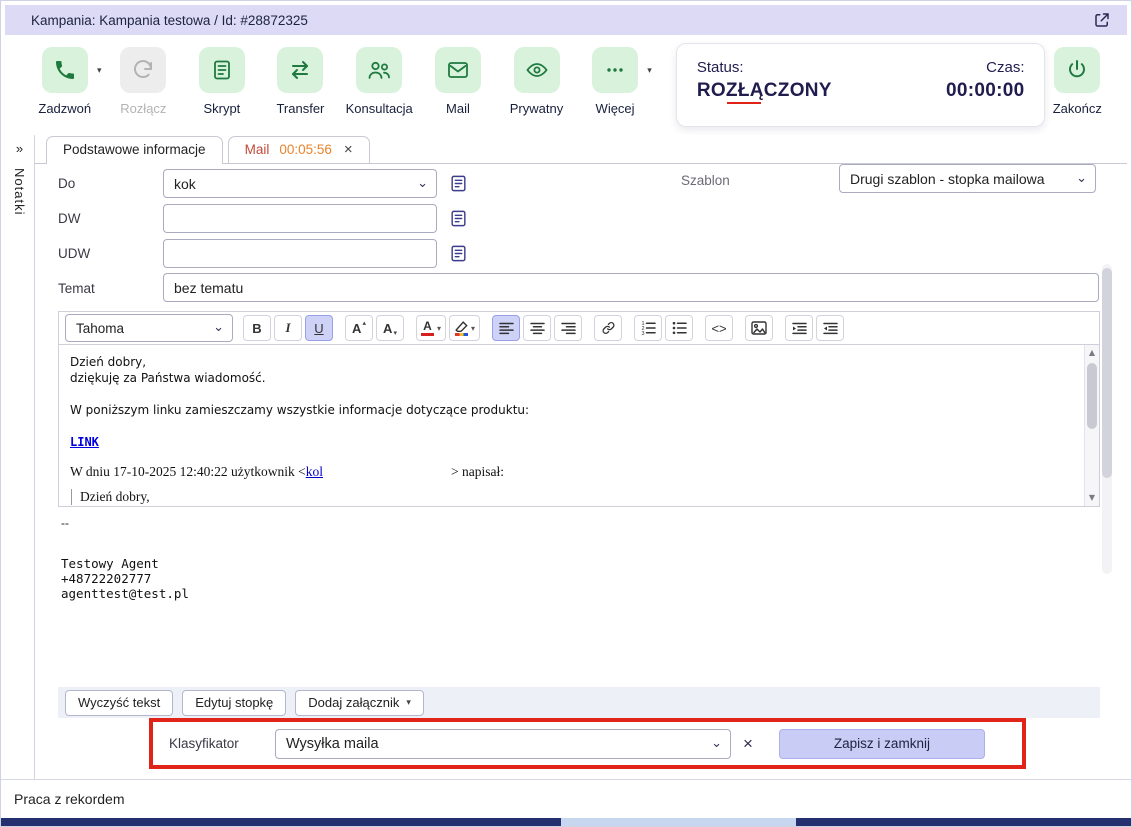 The height and width of the screenshot is (827, 1132). What do you see at coordinates (458, 218) in the screenshot?
I see `dw-addressbook-button` at bounding box center [458, 218].